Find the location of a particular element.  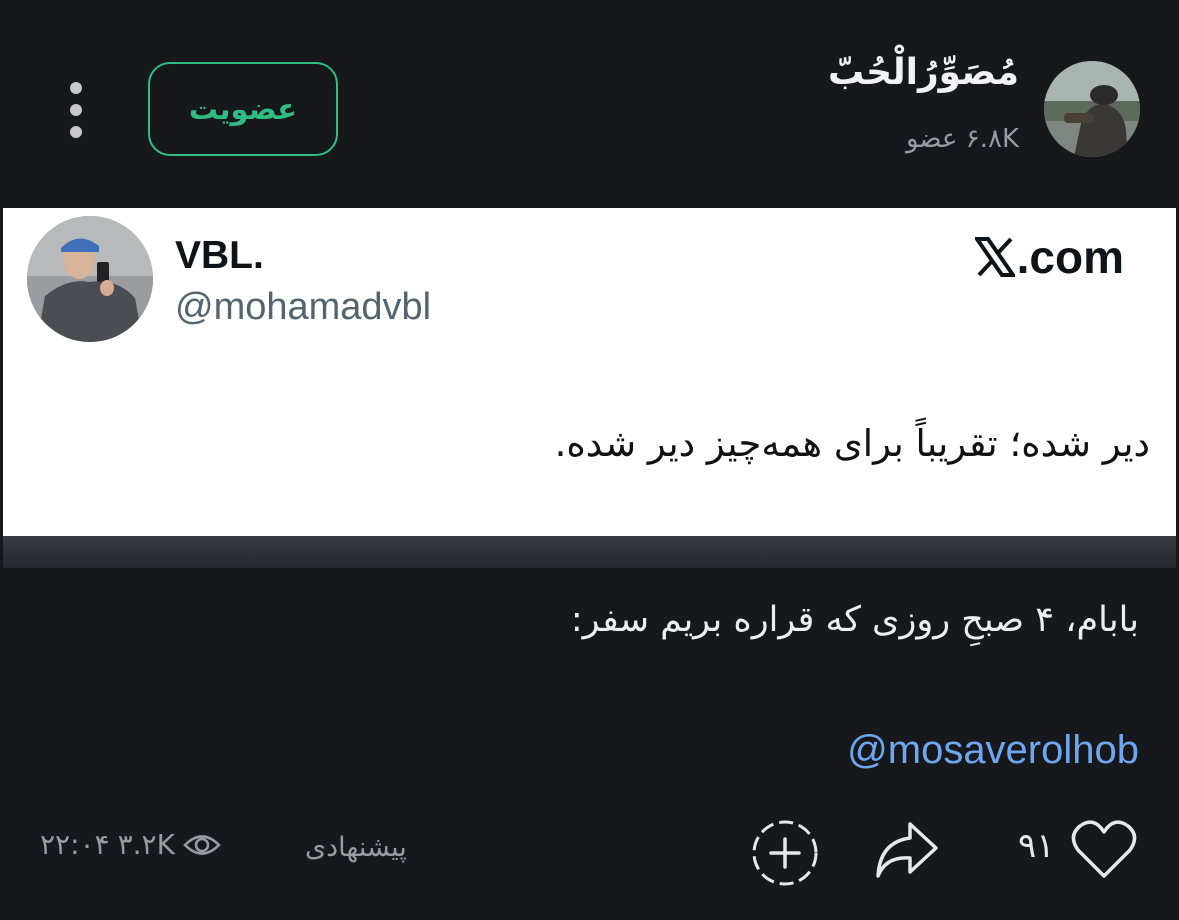

tweet-text: دیر شده؛ تقریباً برای همه‌چیز دیر شده. is located at coordinates (852, 443).